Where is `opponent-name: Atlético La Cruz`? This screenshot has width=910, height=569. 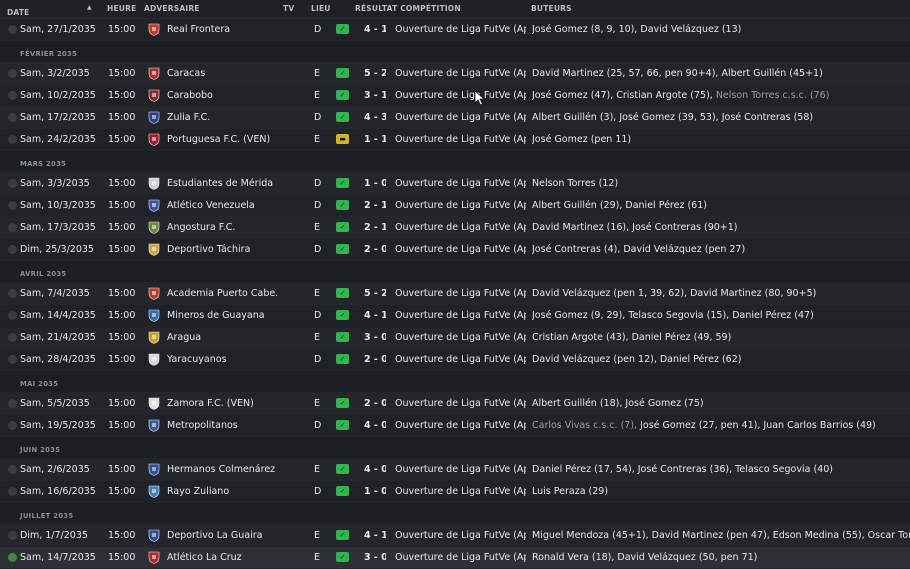 opponent-name: Atlético La Cruz is located at coordinates (222, 557).